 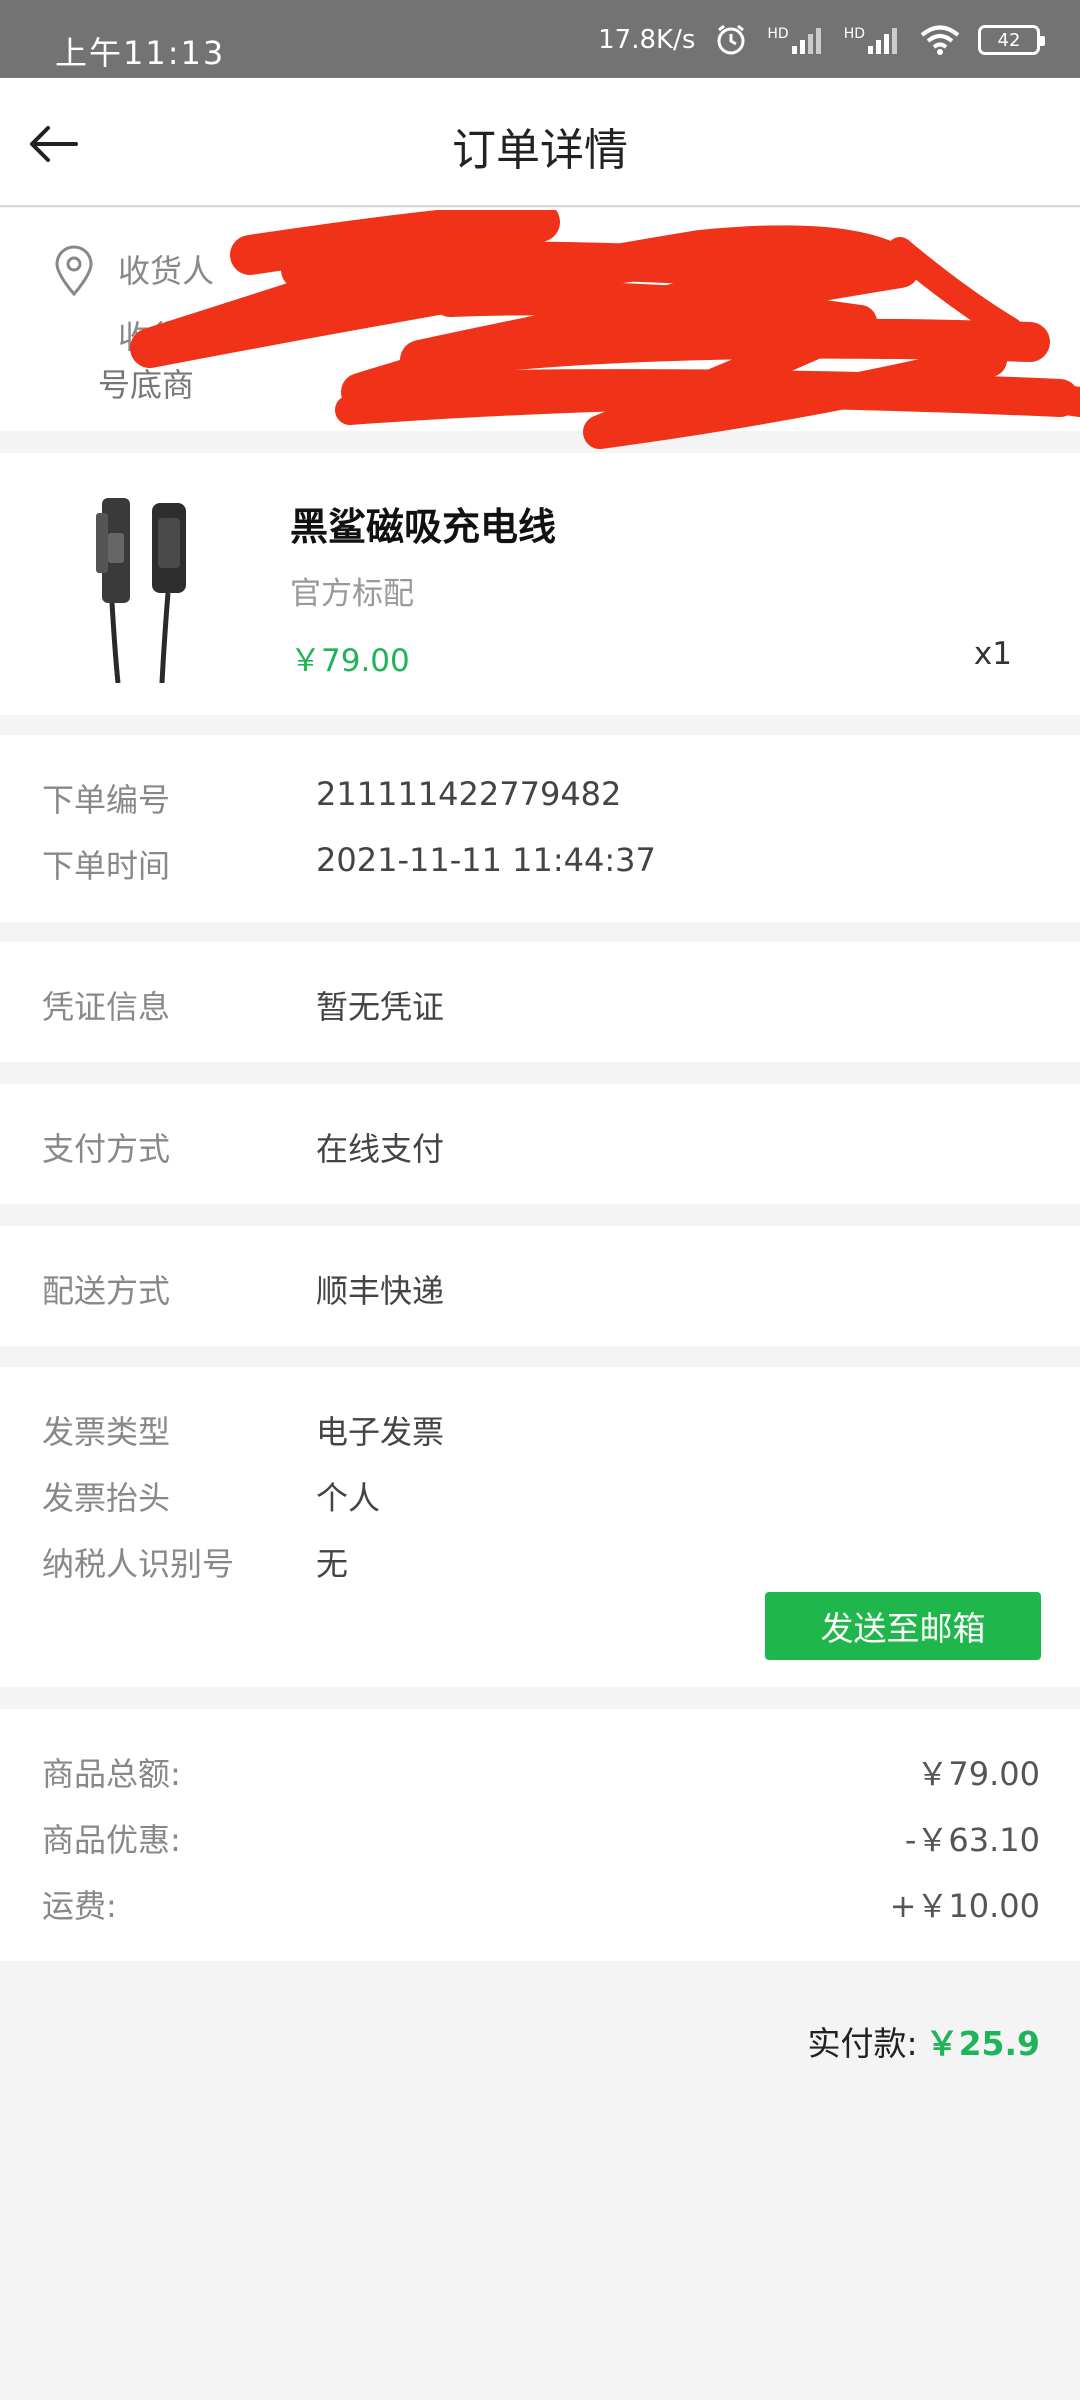 I want to click on goods-total-value: ￥79.00, so click(x=978, y=1774).